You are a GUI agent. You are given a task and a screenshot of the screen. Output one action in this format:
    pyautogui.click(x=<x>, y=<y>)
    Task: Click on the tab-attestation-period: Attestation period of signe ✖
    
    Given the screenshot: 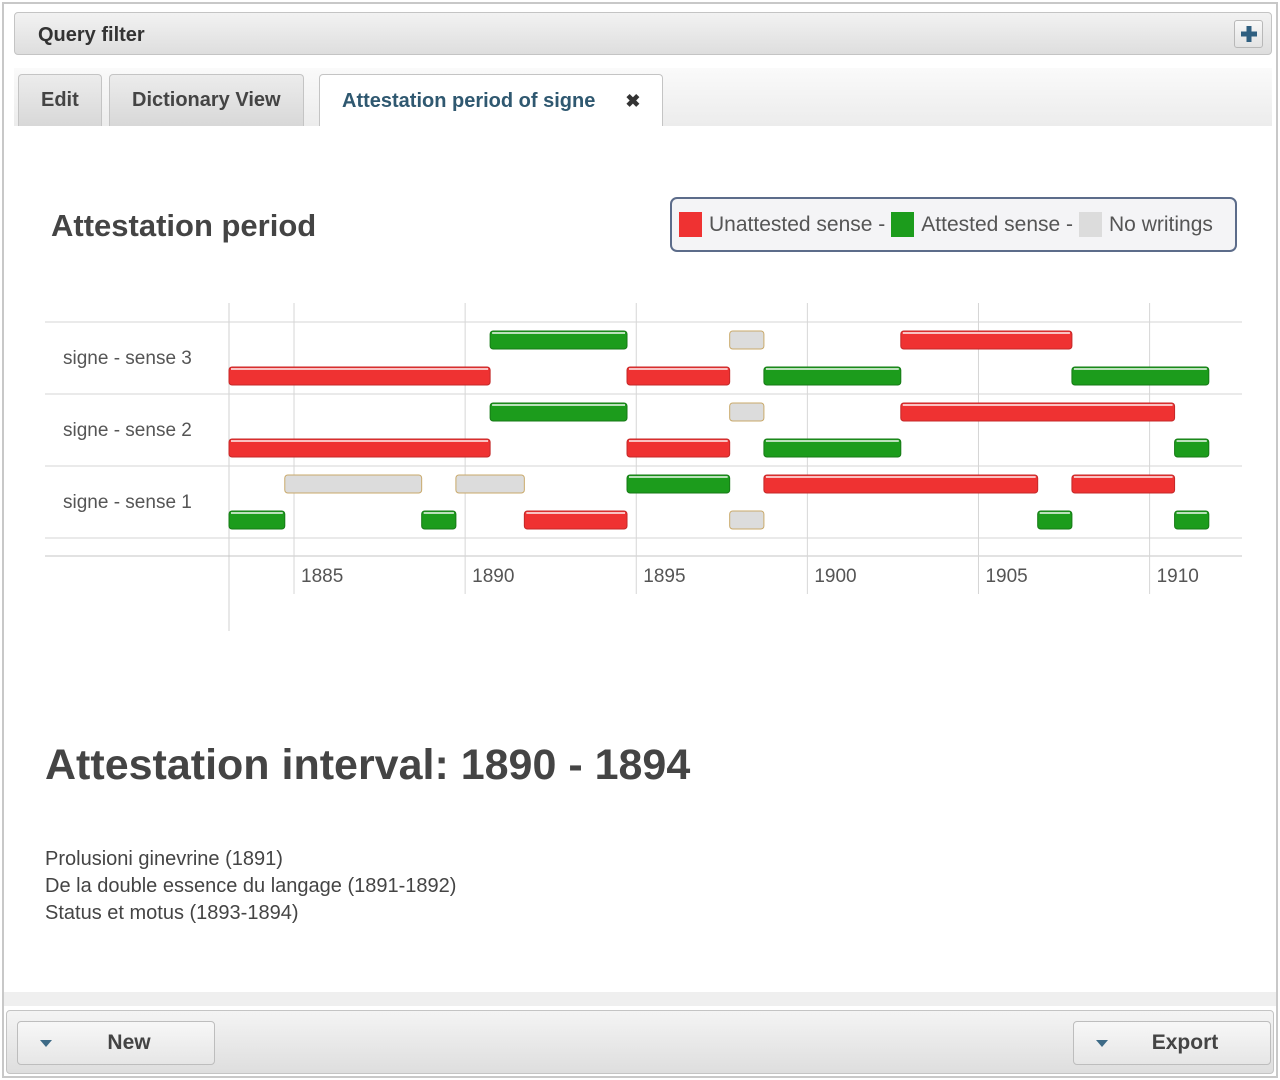 What is the action you would take?
    pyautogui.click(x=491, y=100)
    